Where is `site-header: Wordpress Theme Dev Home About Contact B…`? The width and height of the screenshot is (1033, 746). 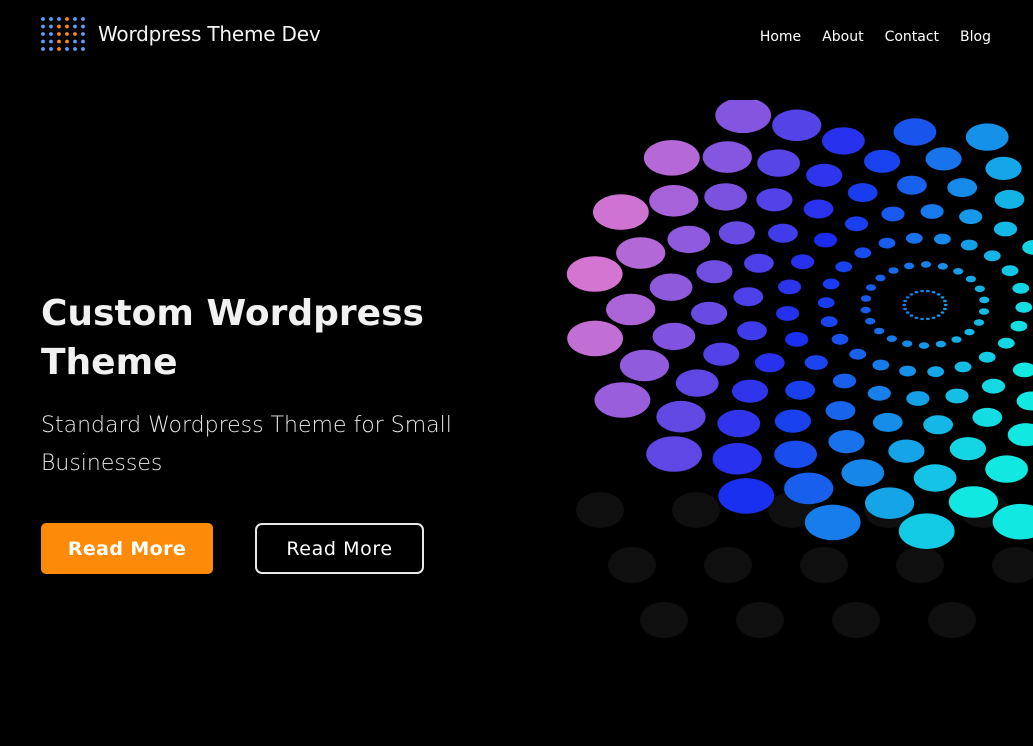
site-header: Wordpress Theme Dev Home About Contact B… is located at coordinates (516, 36).